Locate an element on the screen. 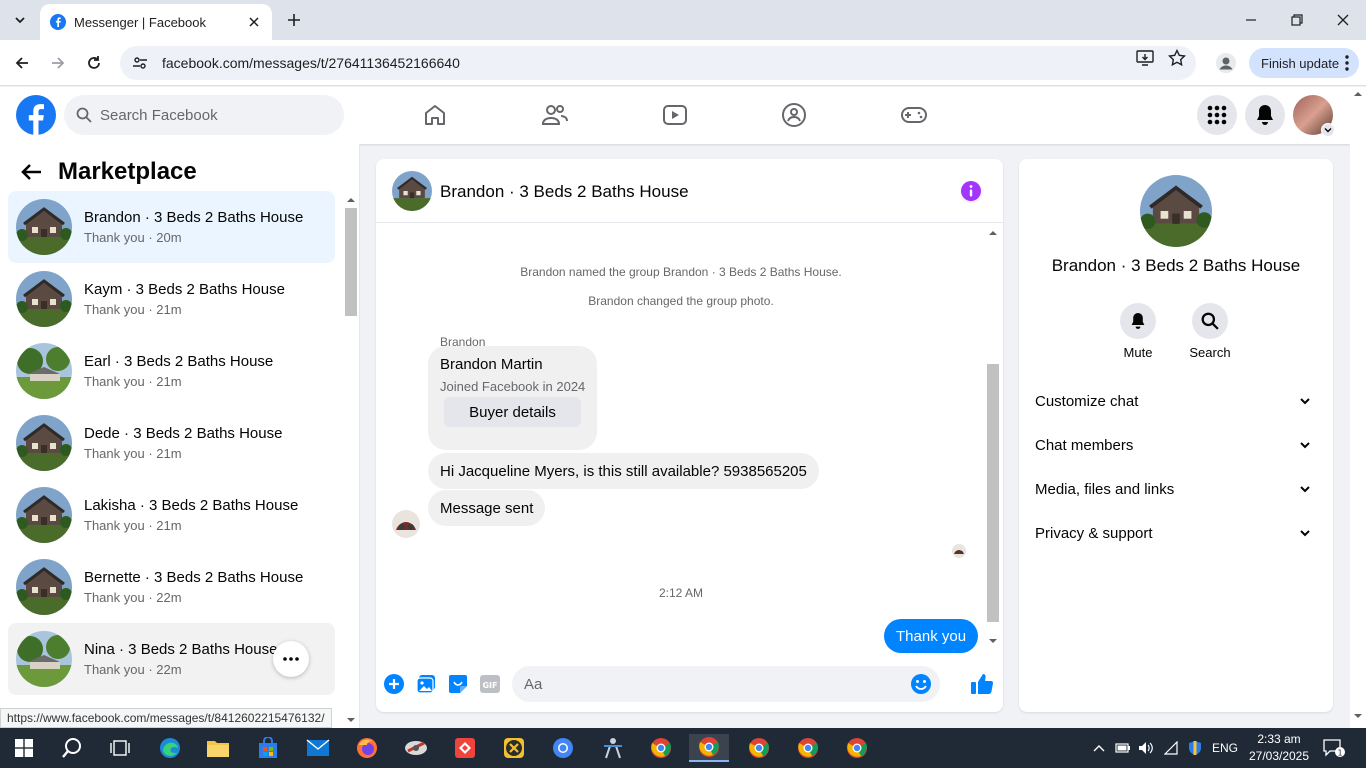 Image resolution: width=1366 pixels, height=768 pixels. file-explorer-taskbar-icon is located at coordinates (218, 748).